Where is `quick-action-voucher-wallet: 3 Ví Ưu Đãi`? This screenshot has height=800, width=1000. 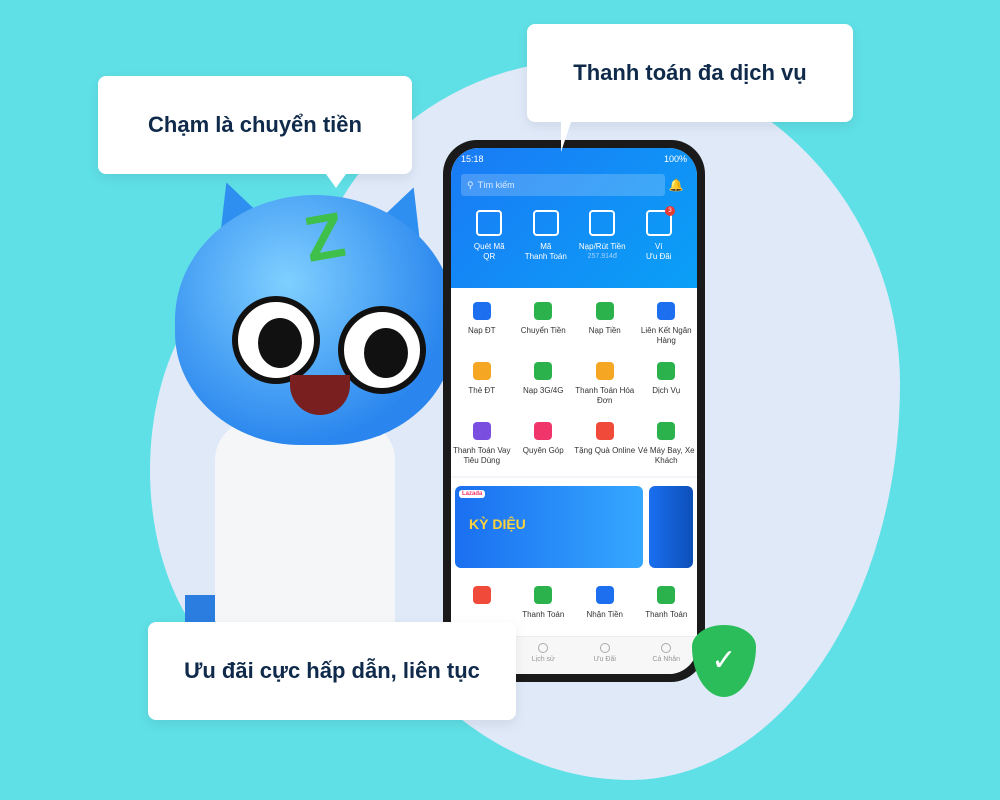
quick-action-voucher-wallet: 3 Ví Ưu Đãi is located at coordinates (659, 234).